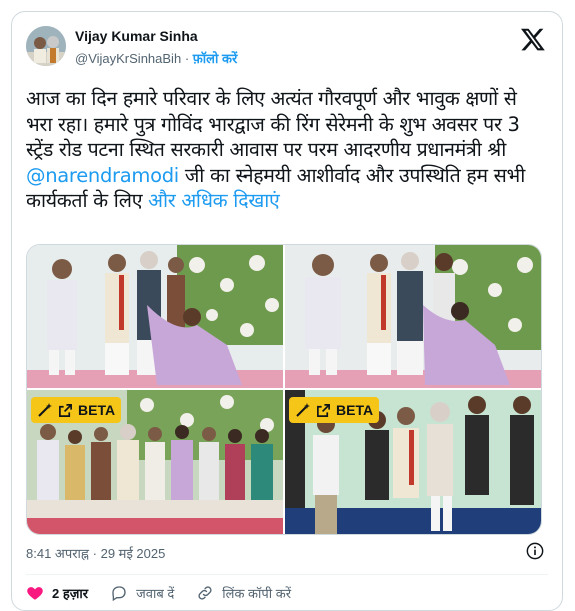 The height and width of the screenshot is (611, 575). I want to click on reply-label: जवाब दें, so click(155, 593).